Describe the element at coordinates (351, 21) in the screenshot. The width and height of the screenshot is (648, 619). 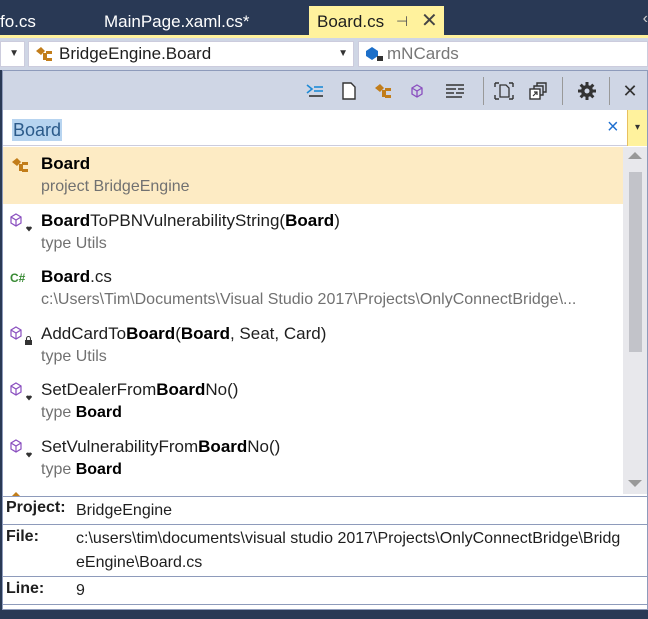
I see `tab-label: Board.cs` at that location.